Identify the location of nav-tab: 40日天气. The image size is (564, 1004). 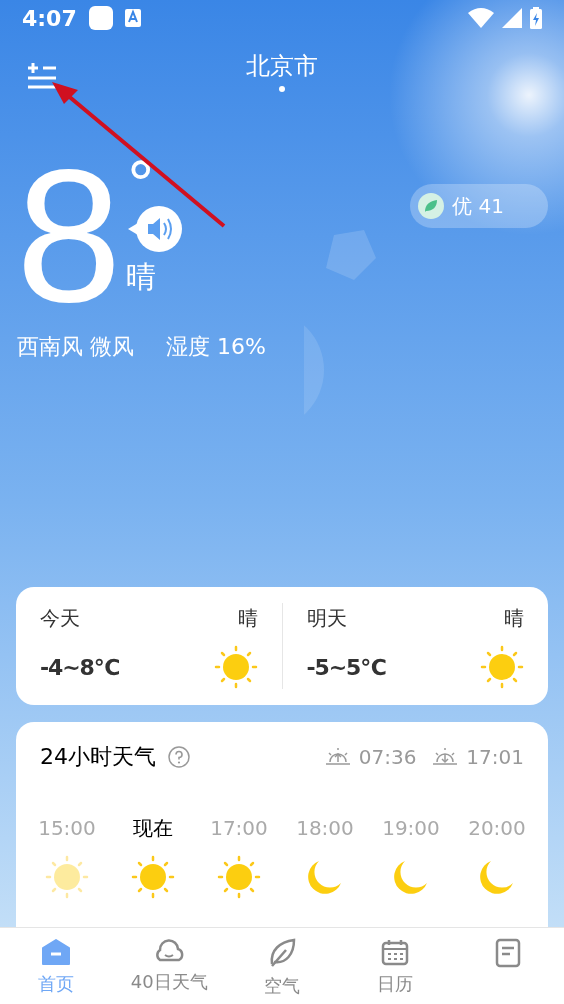
(169, 966).